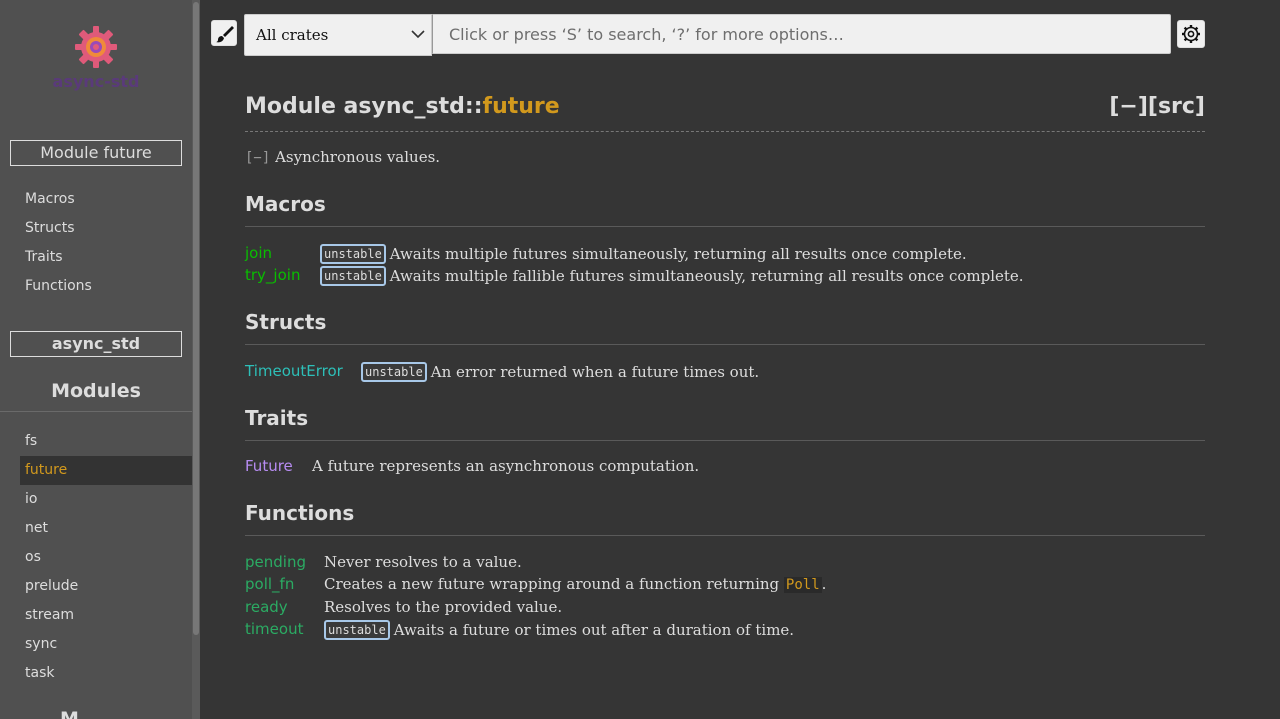 The height and width of the screenshot is (719, 1280). Describe the element at coordinates (802, 585) in the screenshot. I see `poll-type-link: Poll` at that location.